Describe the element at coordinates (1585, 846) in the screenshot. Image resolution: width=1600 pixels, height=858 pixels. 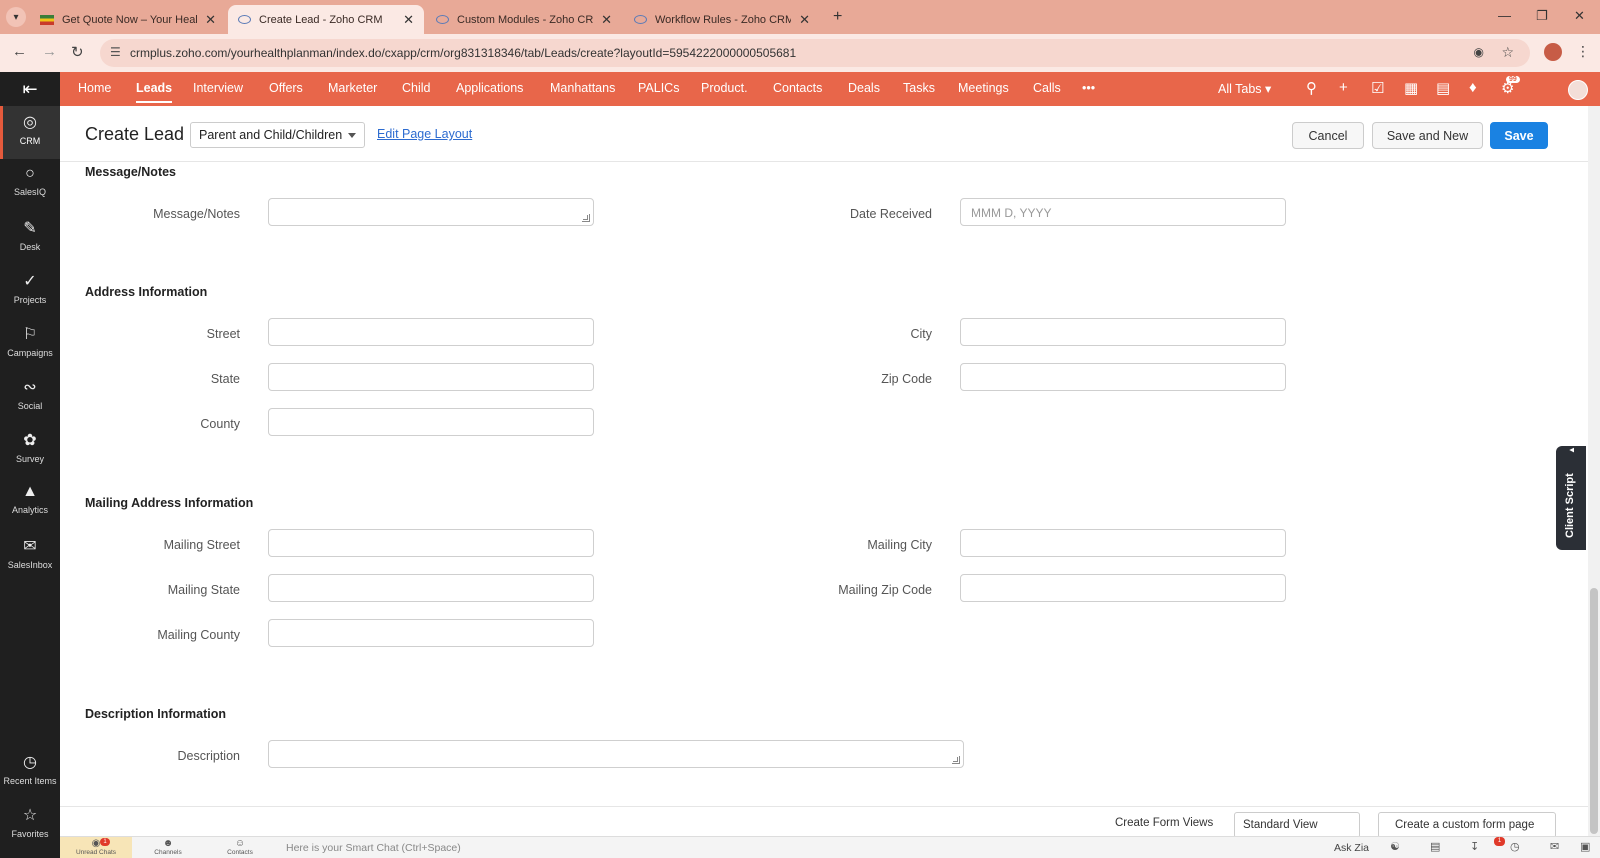
I see `chat-window-icon: ▣` at that location.